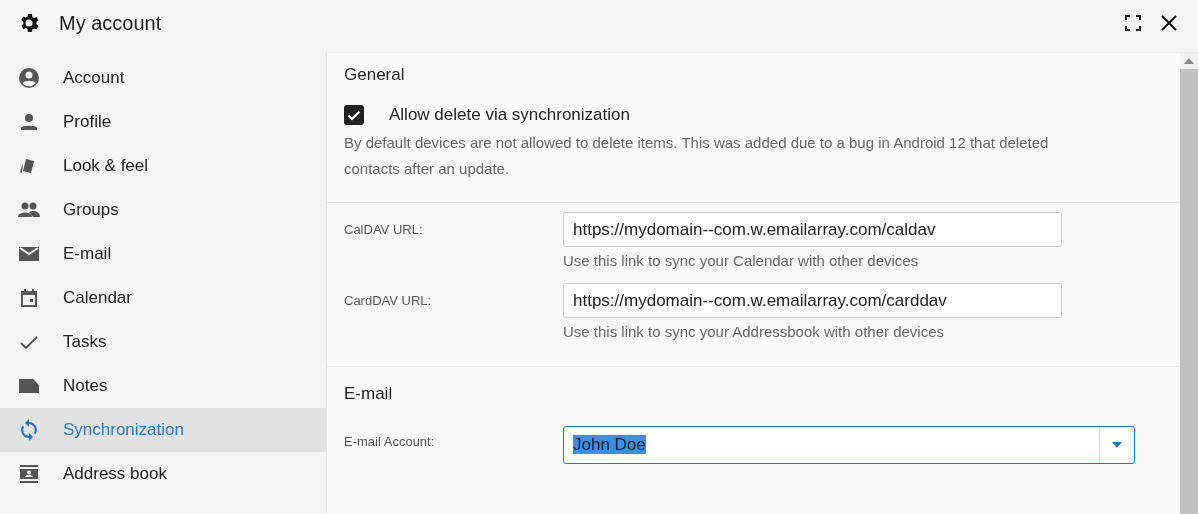 The width and height of the screenshot is (1198, 514). I want to click on sidebar-item: Look & feel, so click(163, 166).